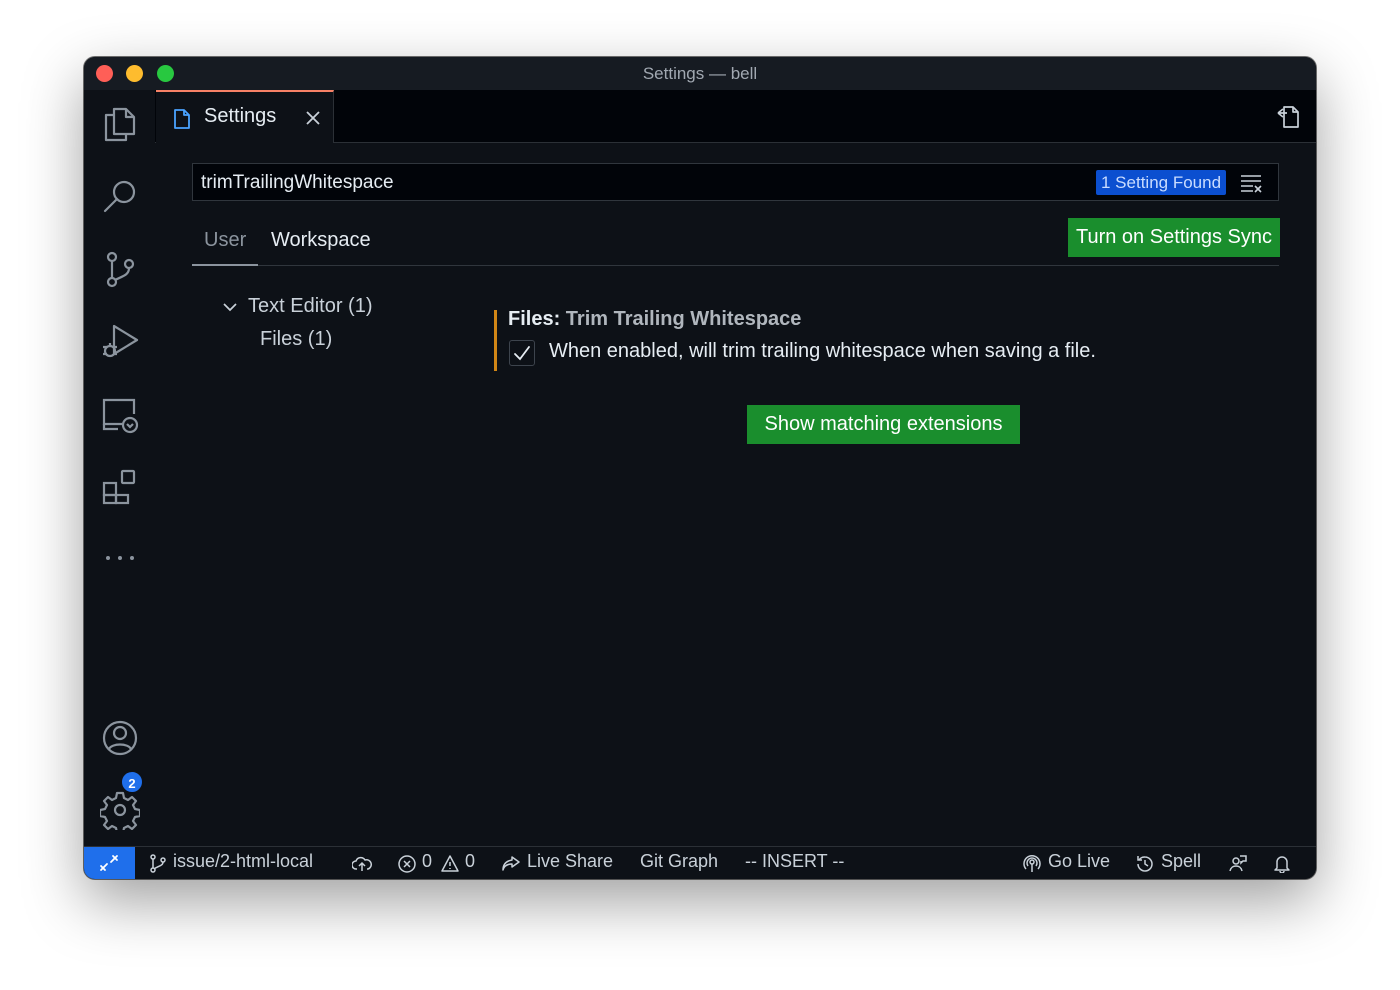 Image resolution: width=1400 pixels, height=990 pixels. I want to click on window-title: Settings — bell, so click(700, 73).